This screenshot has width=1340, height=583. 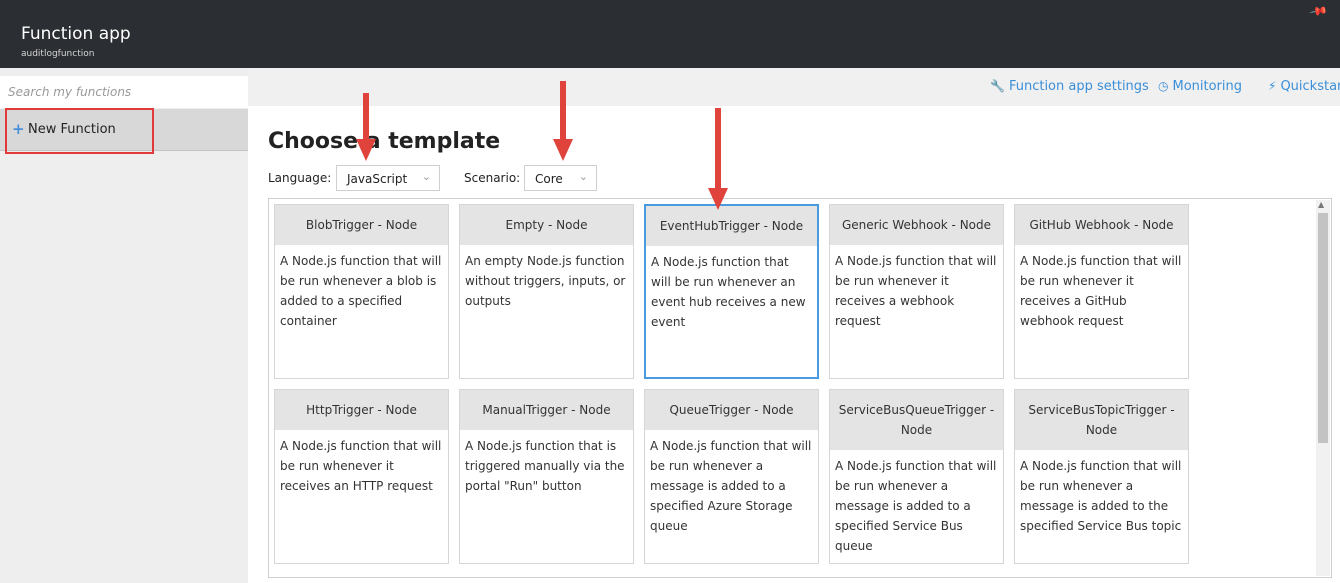 What do you see at coordinates (1101, 225) in the screenshot?
I see `template-card-title: GitHub Webhook - Node` at bounding box center [1101, 225].